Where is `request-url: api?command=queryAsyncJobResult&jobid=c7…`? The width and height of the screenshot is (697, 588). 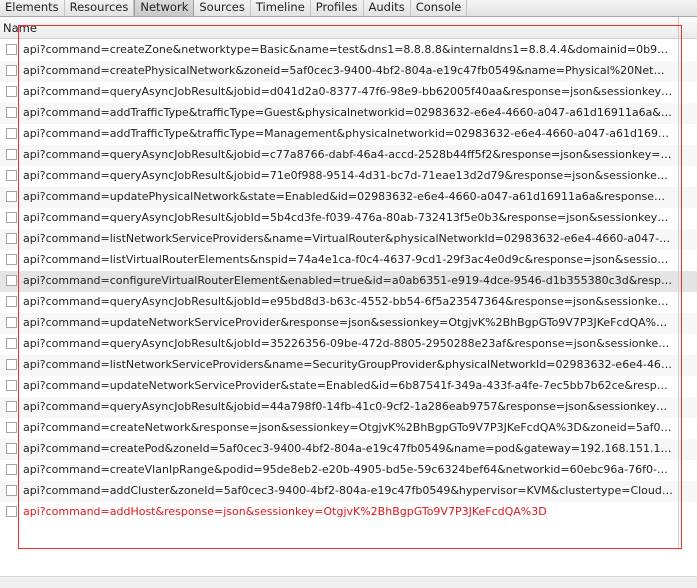
request-url: api?command=queryAsyncJobResult&jobid=c7… is located at coordinates (348, 155).